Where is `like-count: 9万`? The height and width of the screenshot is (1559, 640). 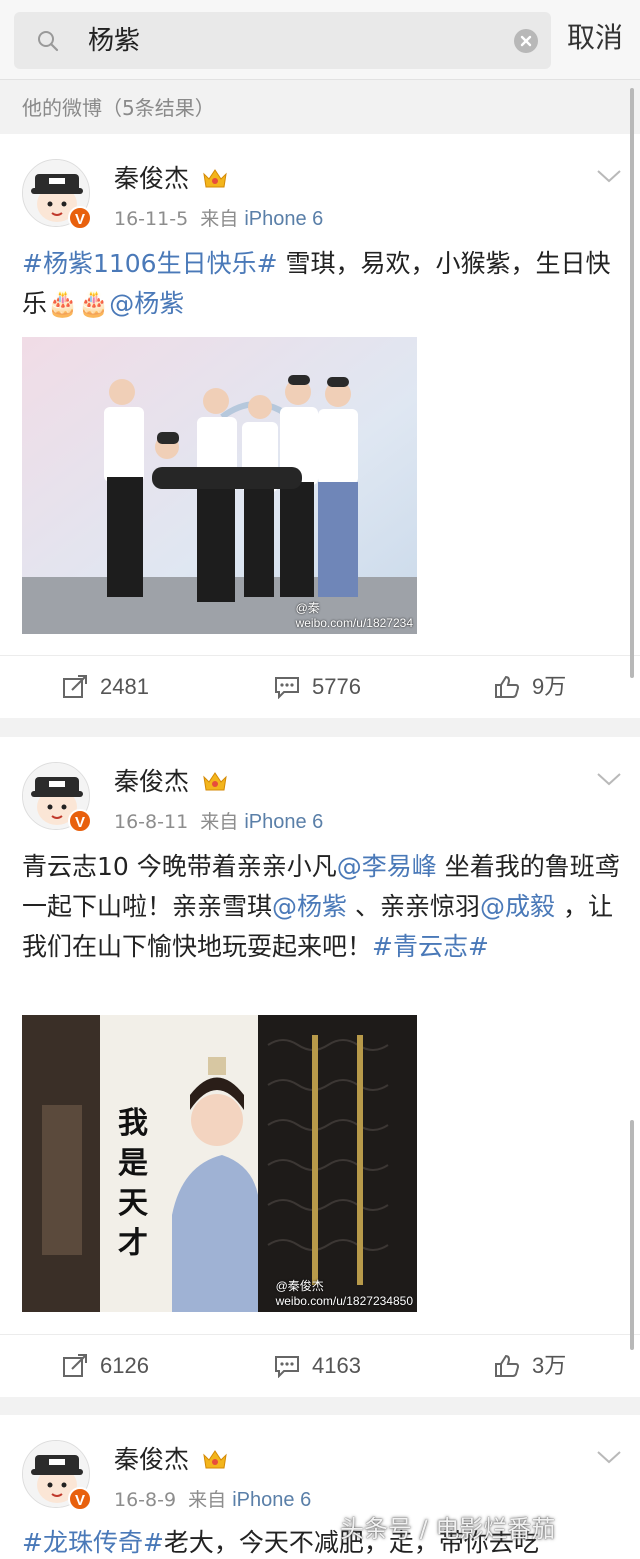
like-count: 9万 is located at coordinates (549, 686).